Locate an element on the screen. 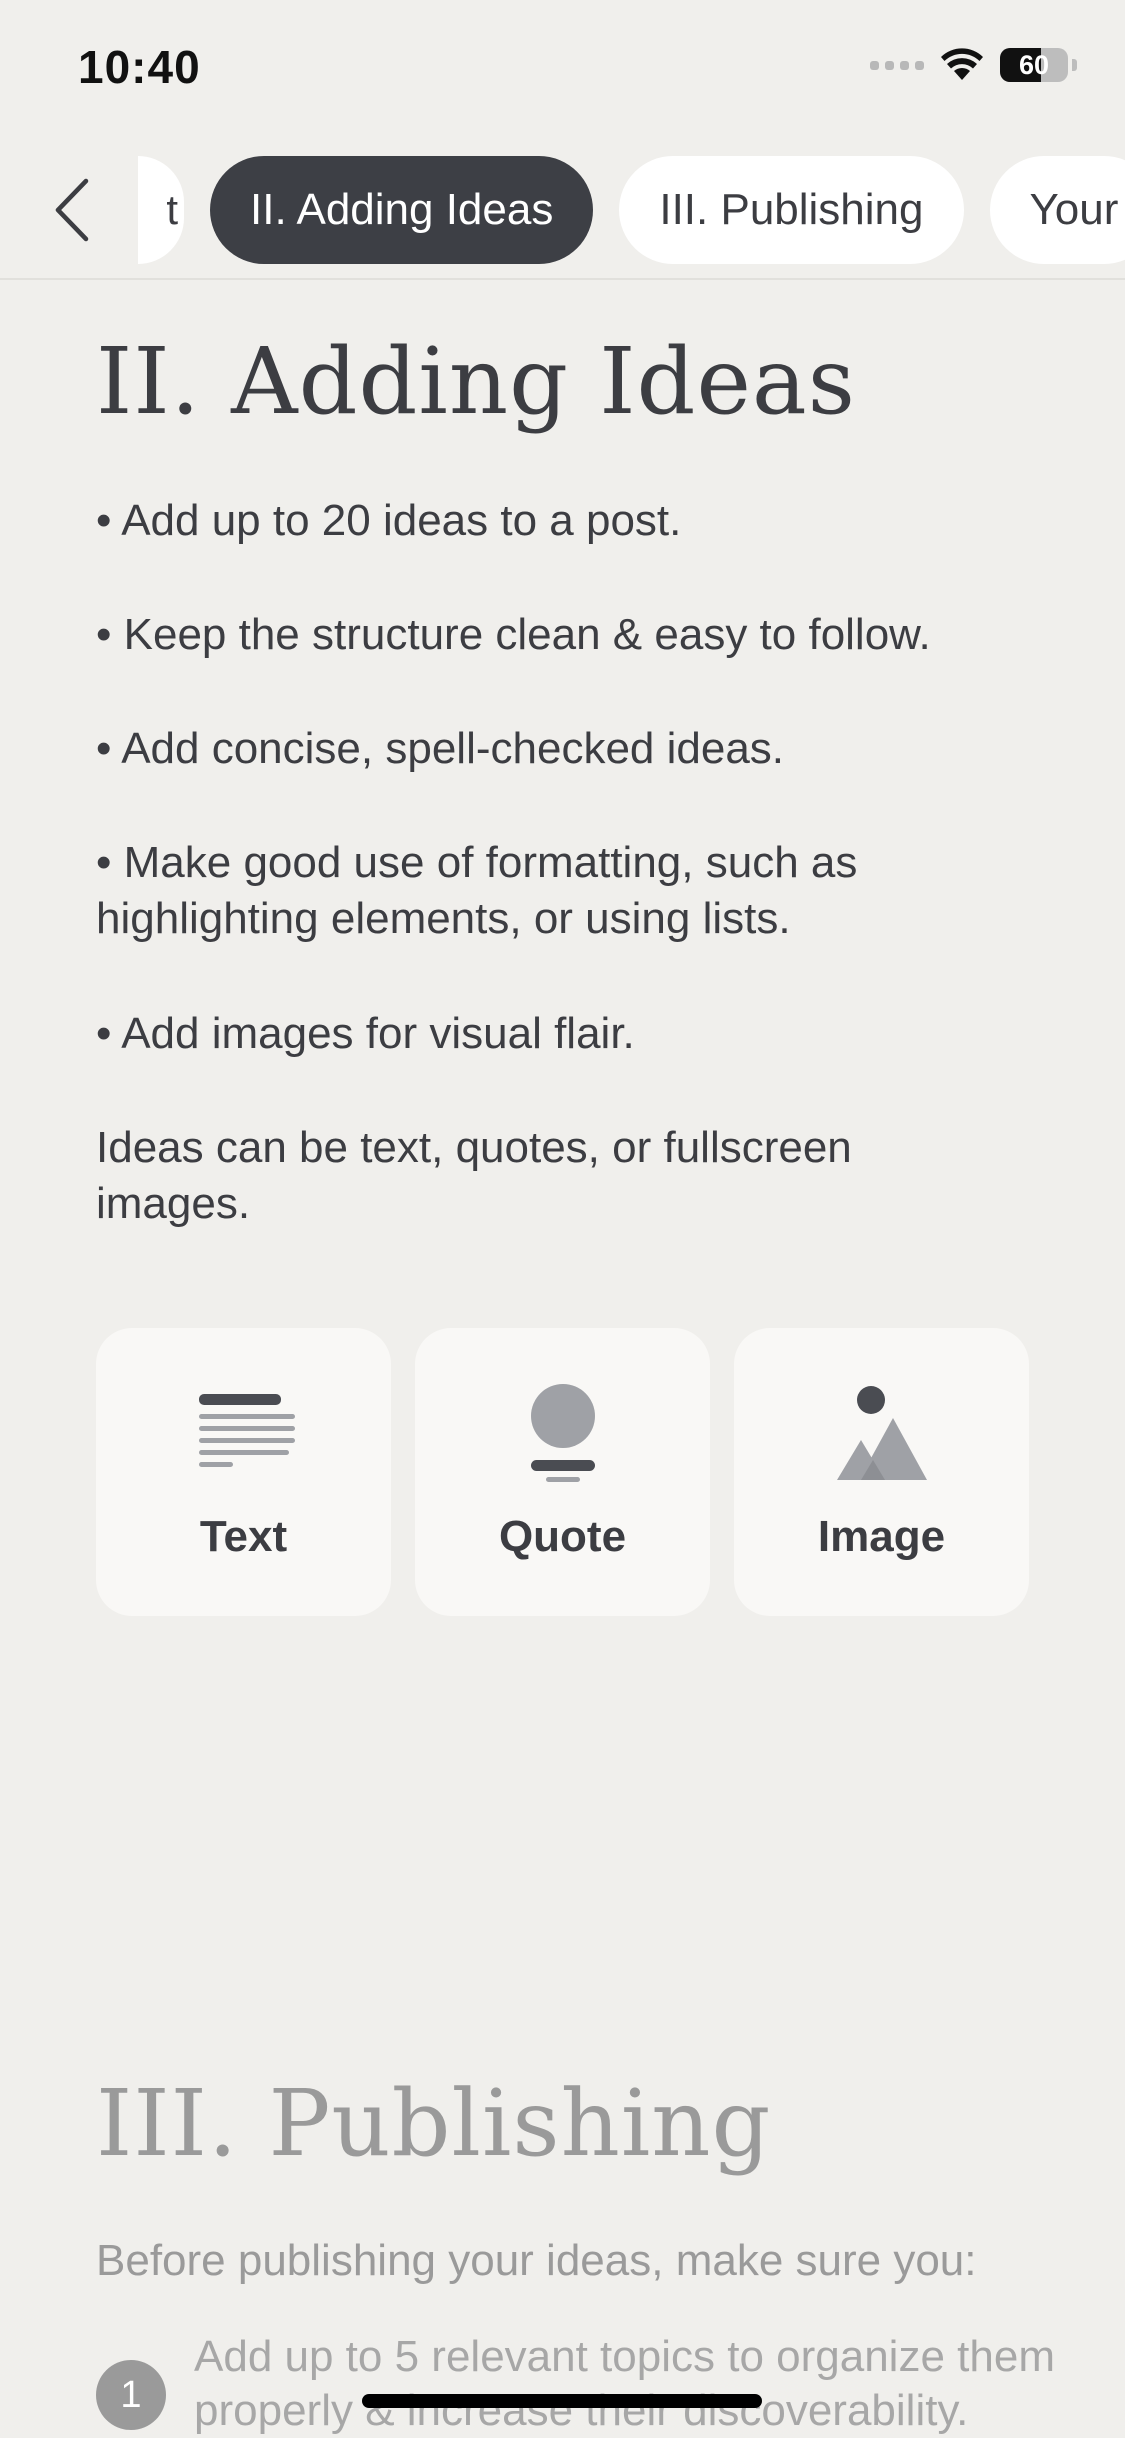 The height and width of the screenshot is (2438, 1125). bullet-item: • Add up to 20 ideas to a post. is located at coordinates (576, 521).